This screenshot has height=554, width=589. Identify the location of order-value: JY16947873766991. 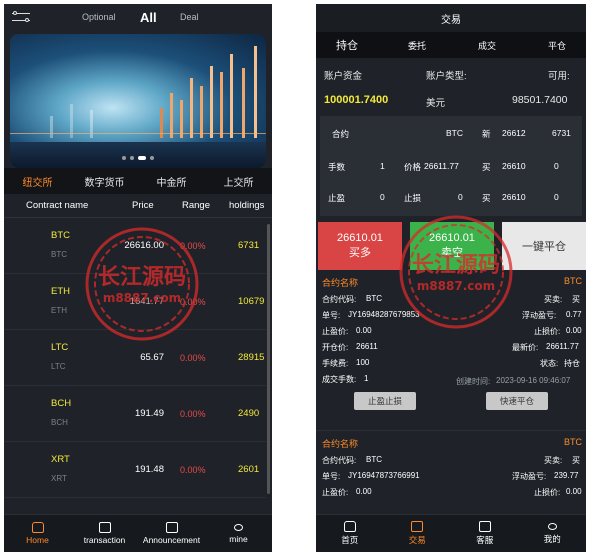
(384, 475).